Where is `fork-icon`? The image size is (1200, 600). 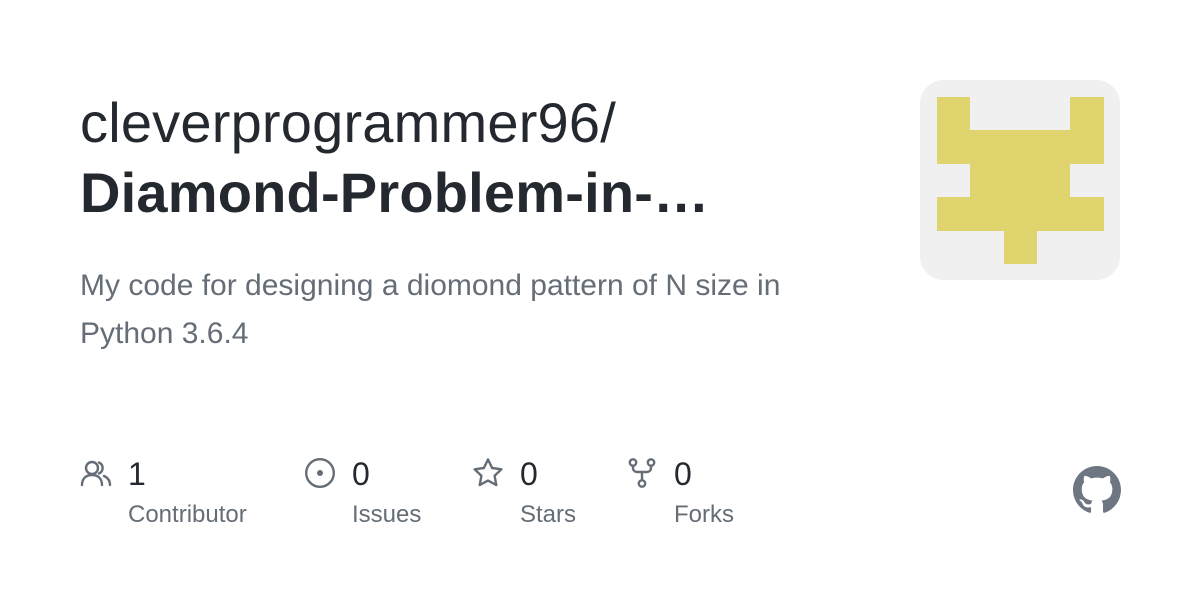
fork-icon is located at coordinates (642, 473).